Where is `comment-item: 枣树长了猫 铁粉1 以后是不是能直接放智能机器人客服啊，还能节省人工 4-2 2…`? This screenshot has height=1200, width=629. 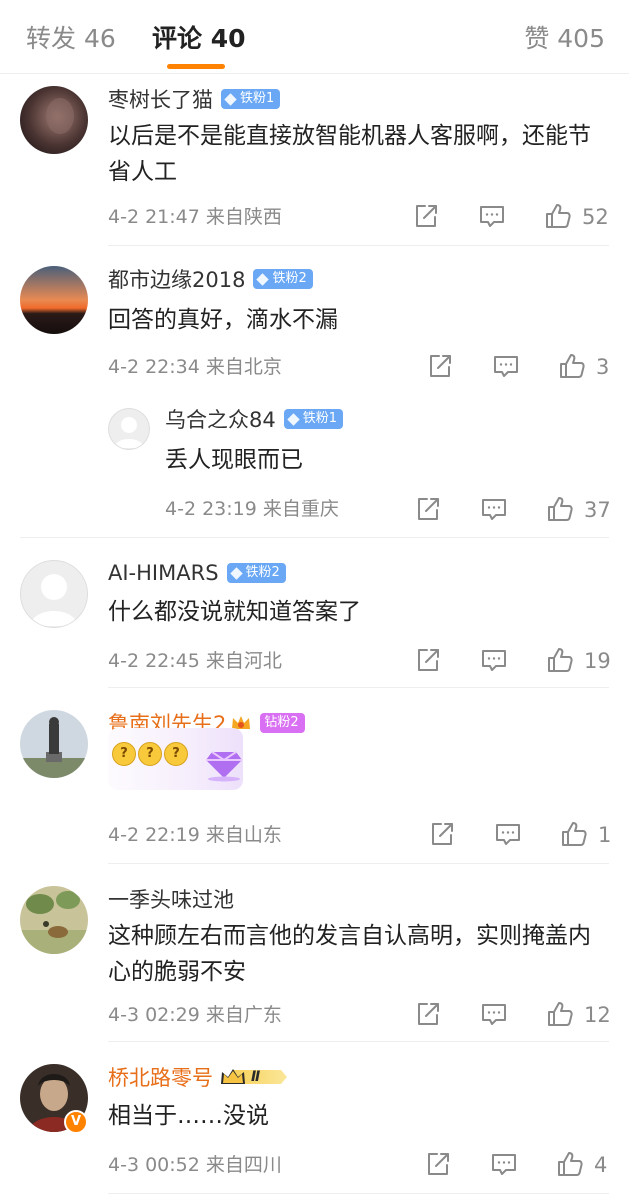 comment-item: 枣树长了猫 铁粉1 以后是不是能直接放智能机器人客服啊，还能节省人工 4-2 2… is located at coordinates (314, 160).